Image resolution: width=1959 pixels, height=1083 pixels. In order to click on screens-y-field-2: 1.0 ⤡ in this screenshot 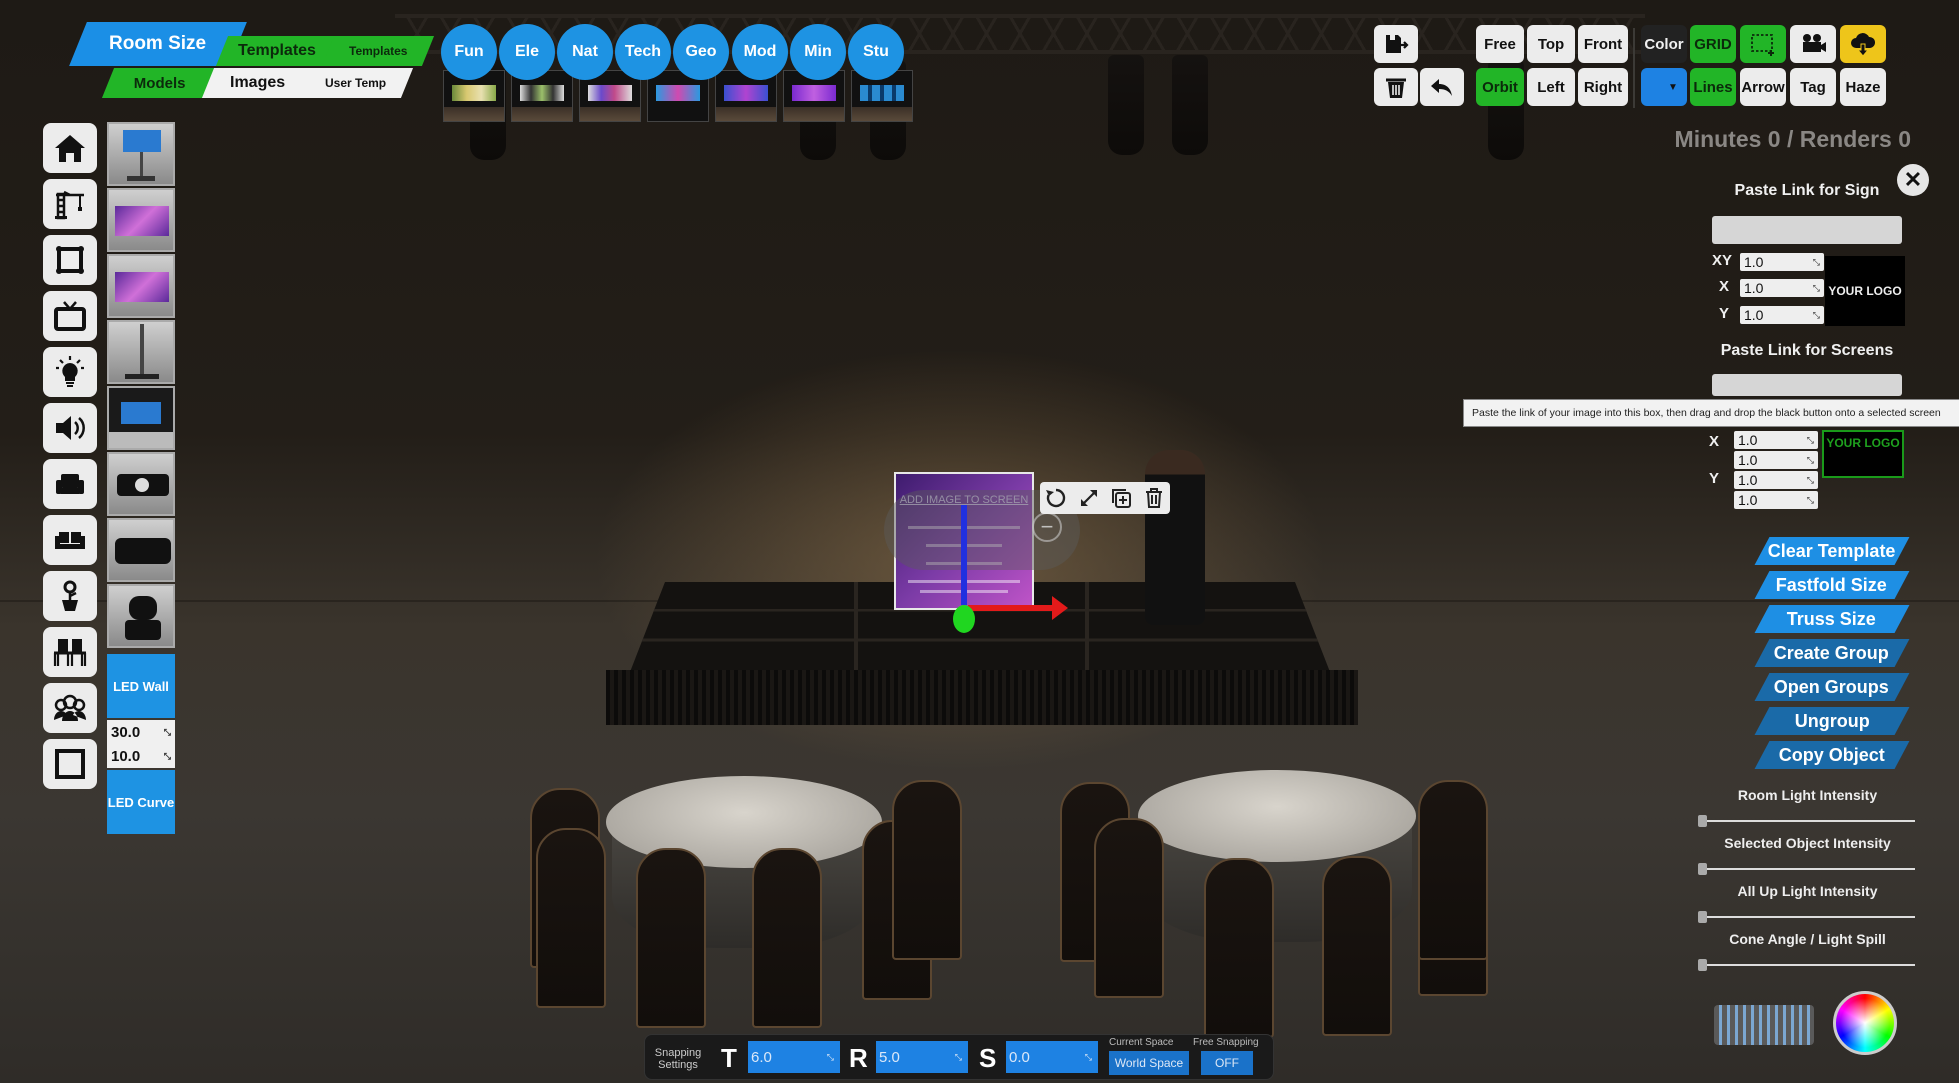, I will do `click(1776, 500)`.